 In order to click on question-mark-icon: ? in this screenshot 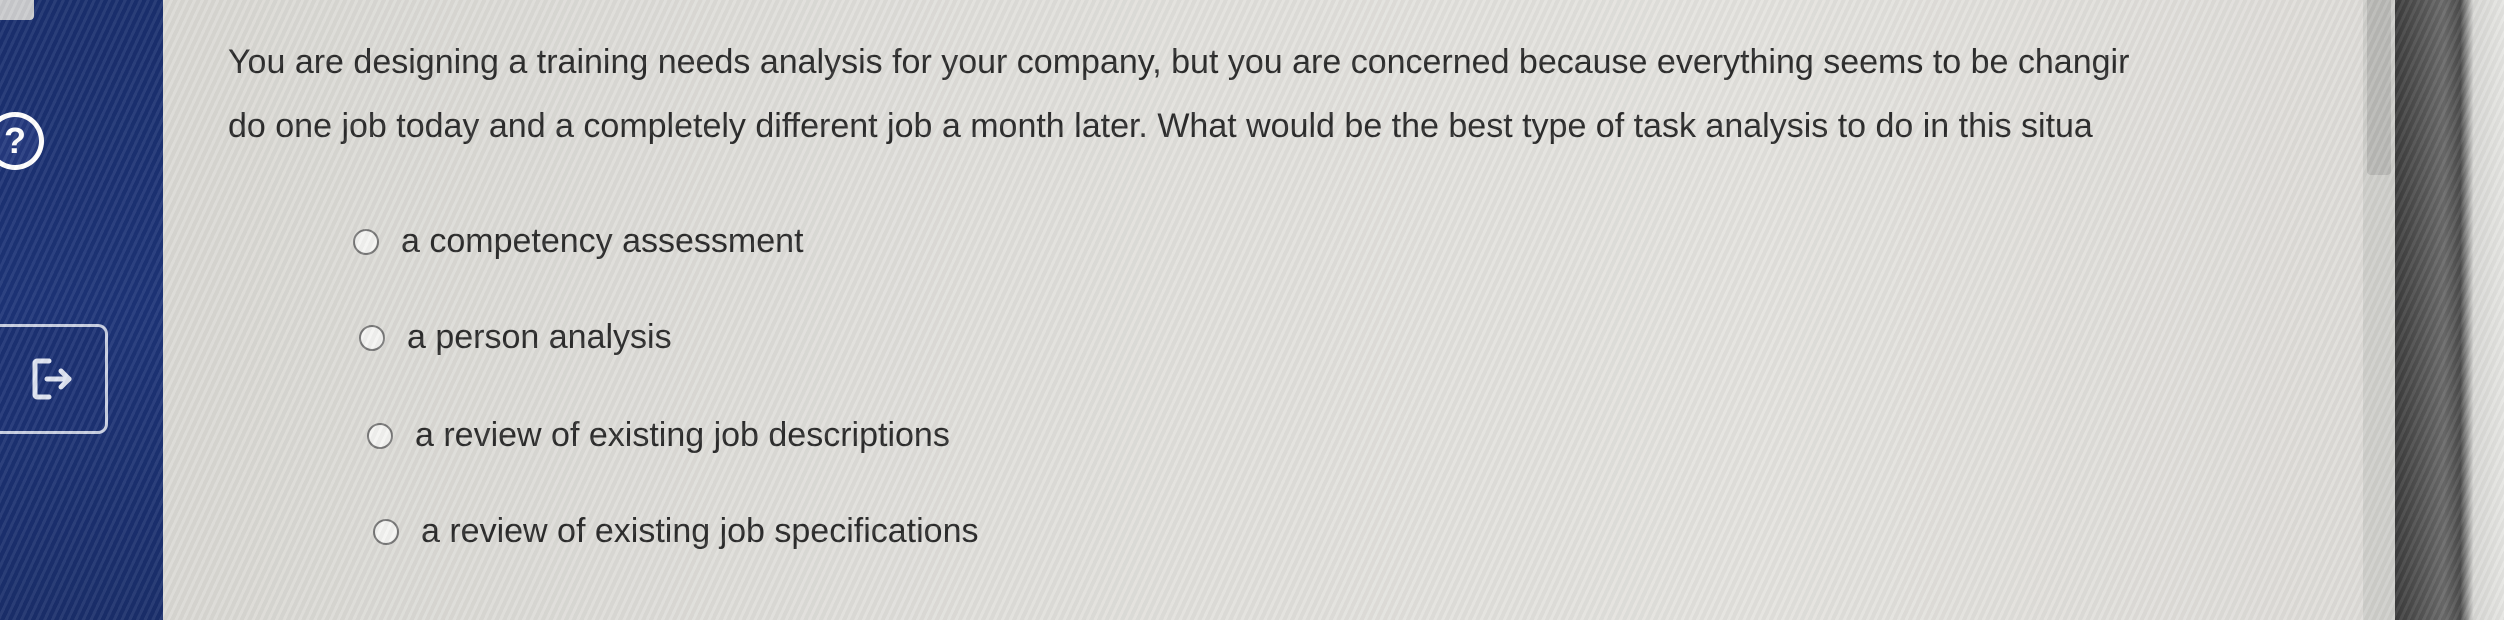, I will do `click(19, 141)`.